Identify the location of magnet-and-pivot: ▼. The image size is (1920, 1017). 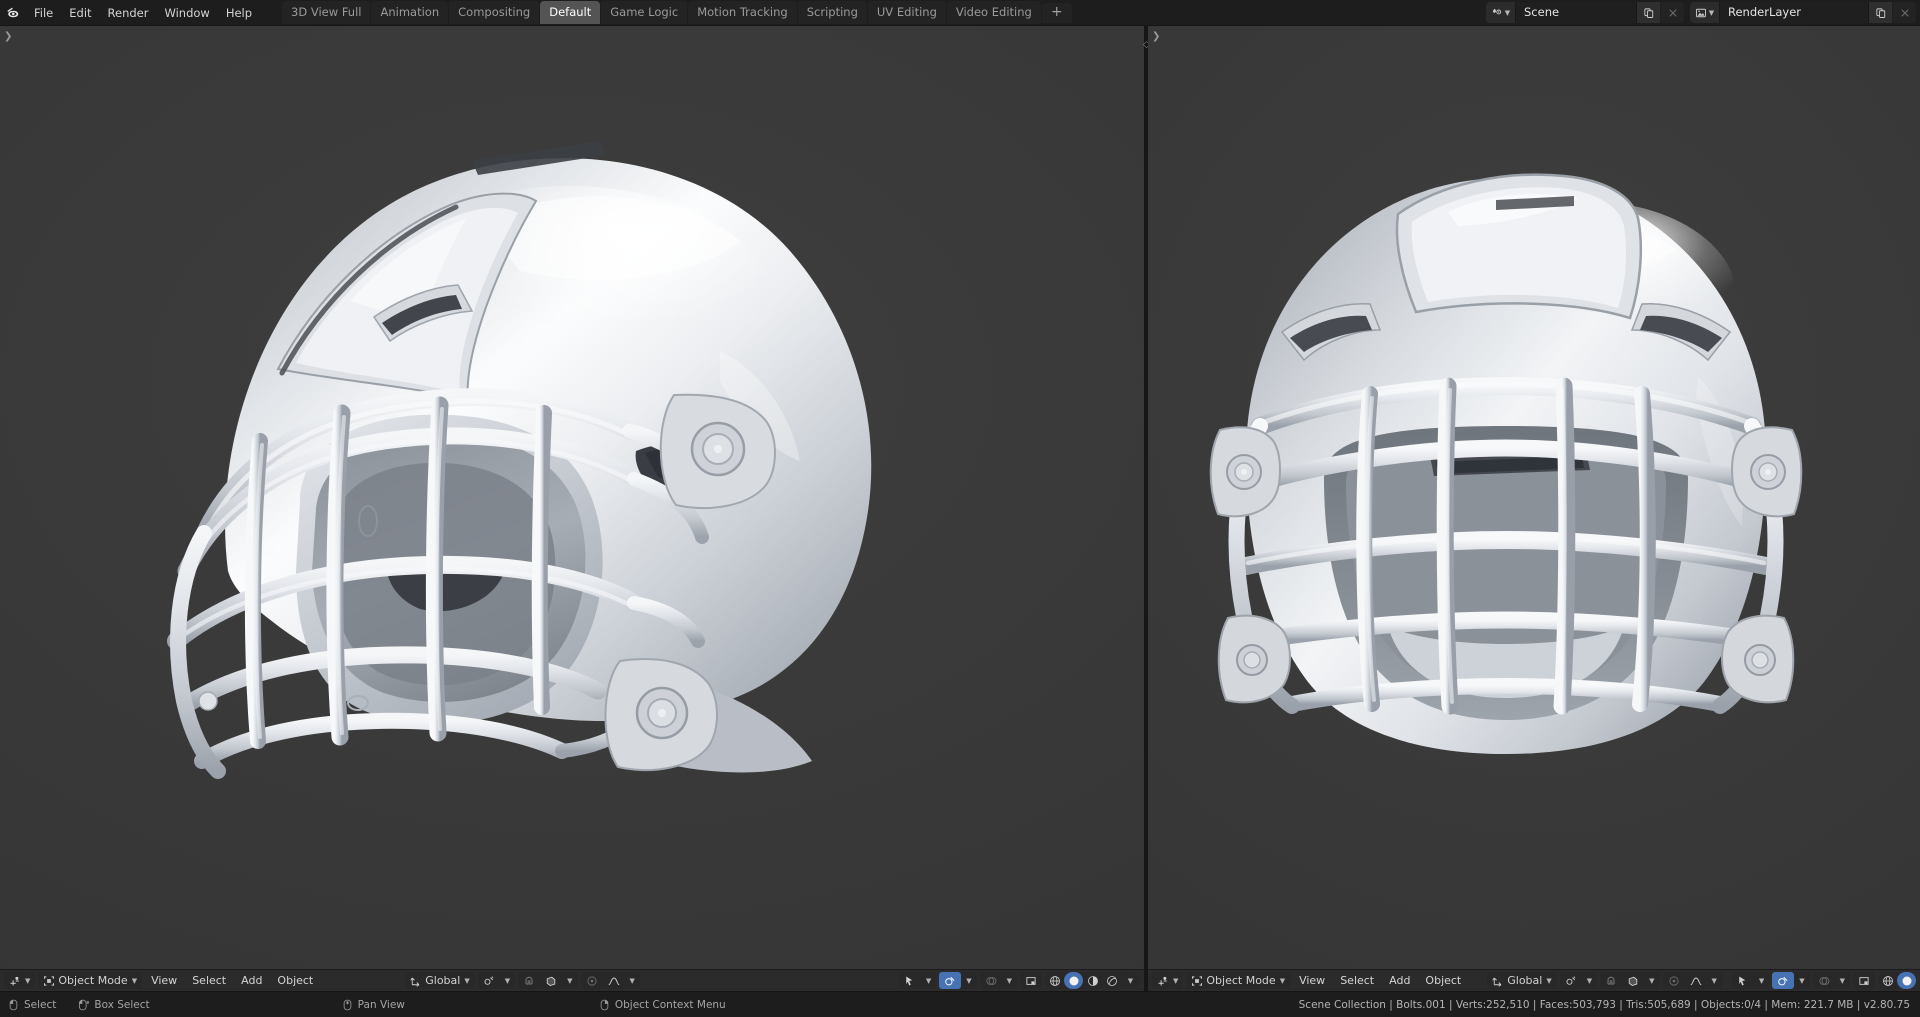
(1630, 980).